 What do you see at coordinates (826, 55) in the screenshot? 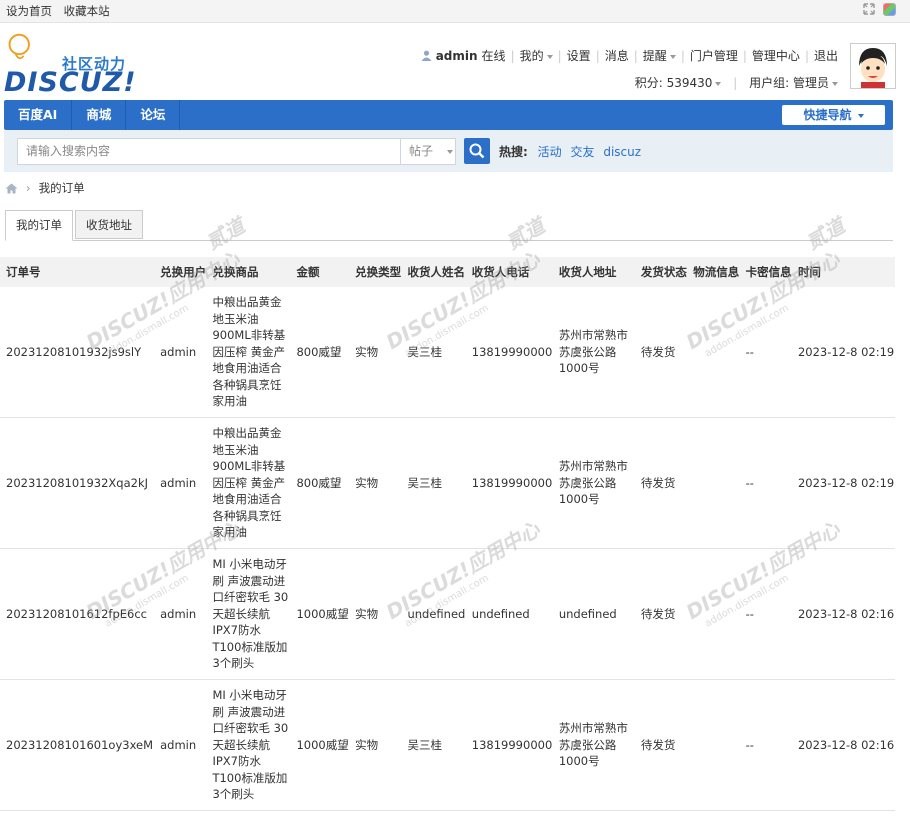
I see `menu-logout: 退出` at bounding box center [826, 55].